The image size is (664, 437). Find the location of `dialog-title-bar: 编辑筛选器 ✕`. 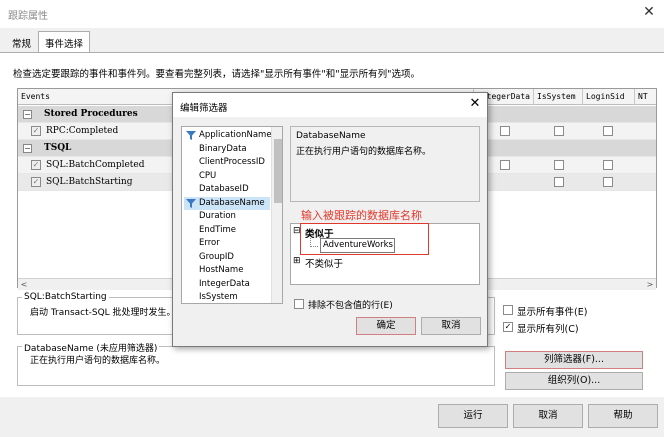

dialog-title-bar: 编辑筛选器 ✕ is located at coordinates (330, 105).